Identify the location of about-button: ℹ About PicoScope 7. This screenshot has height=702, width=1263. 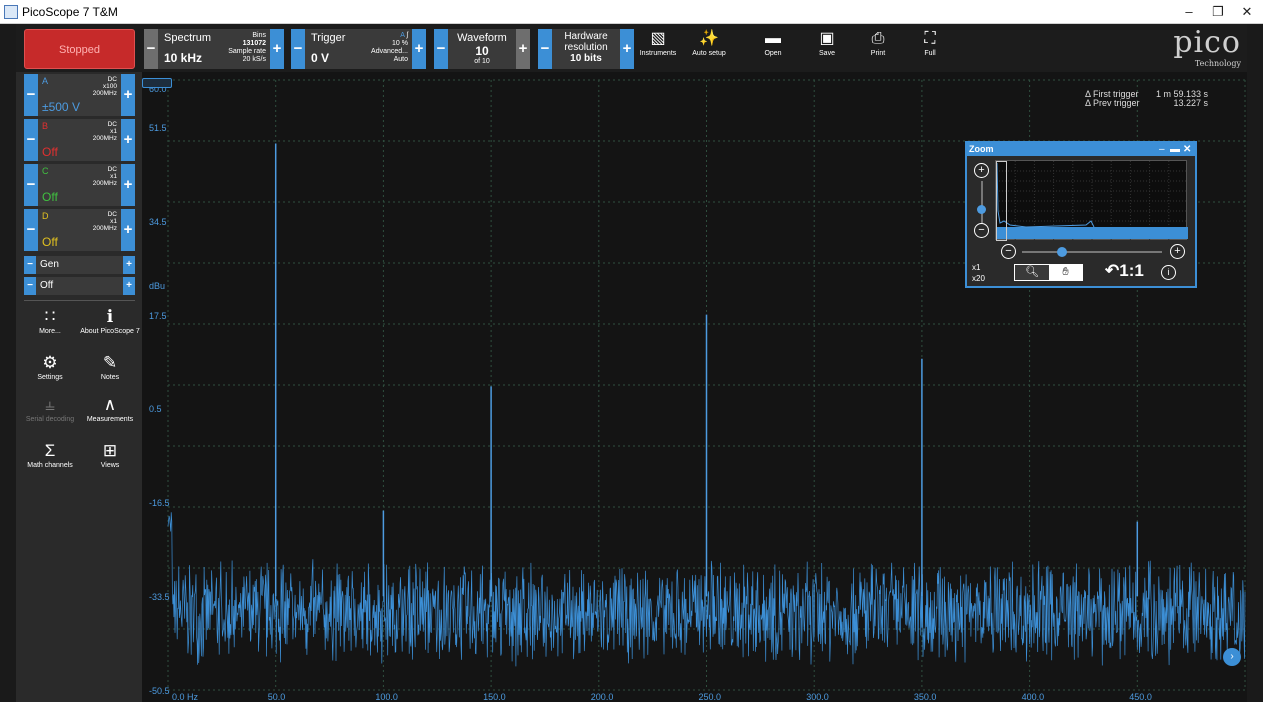
(110, 320).